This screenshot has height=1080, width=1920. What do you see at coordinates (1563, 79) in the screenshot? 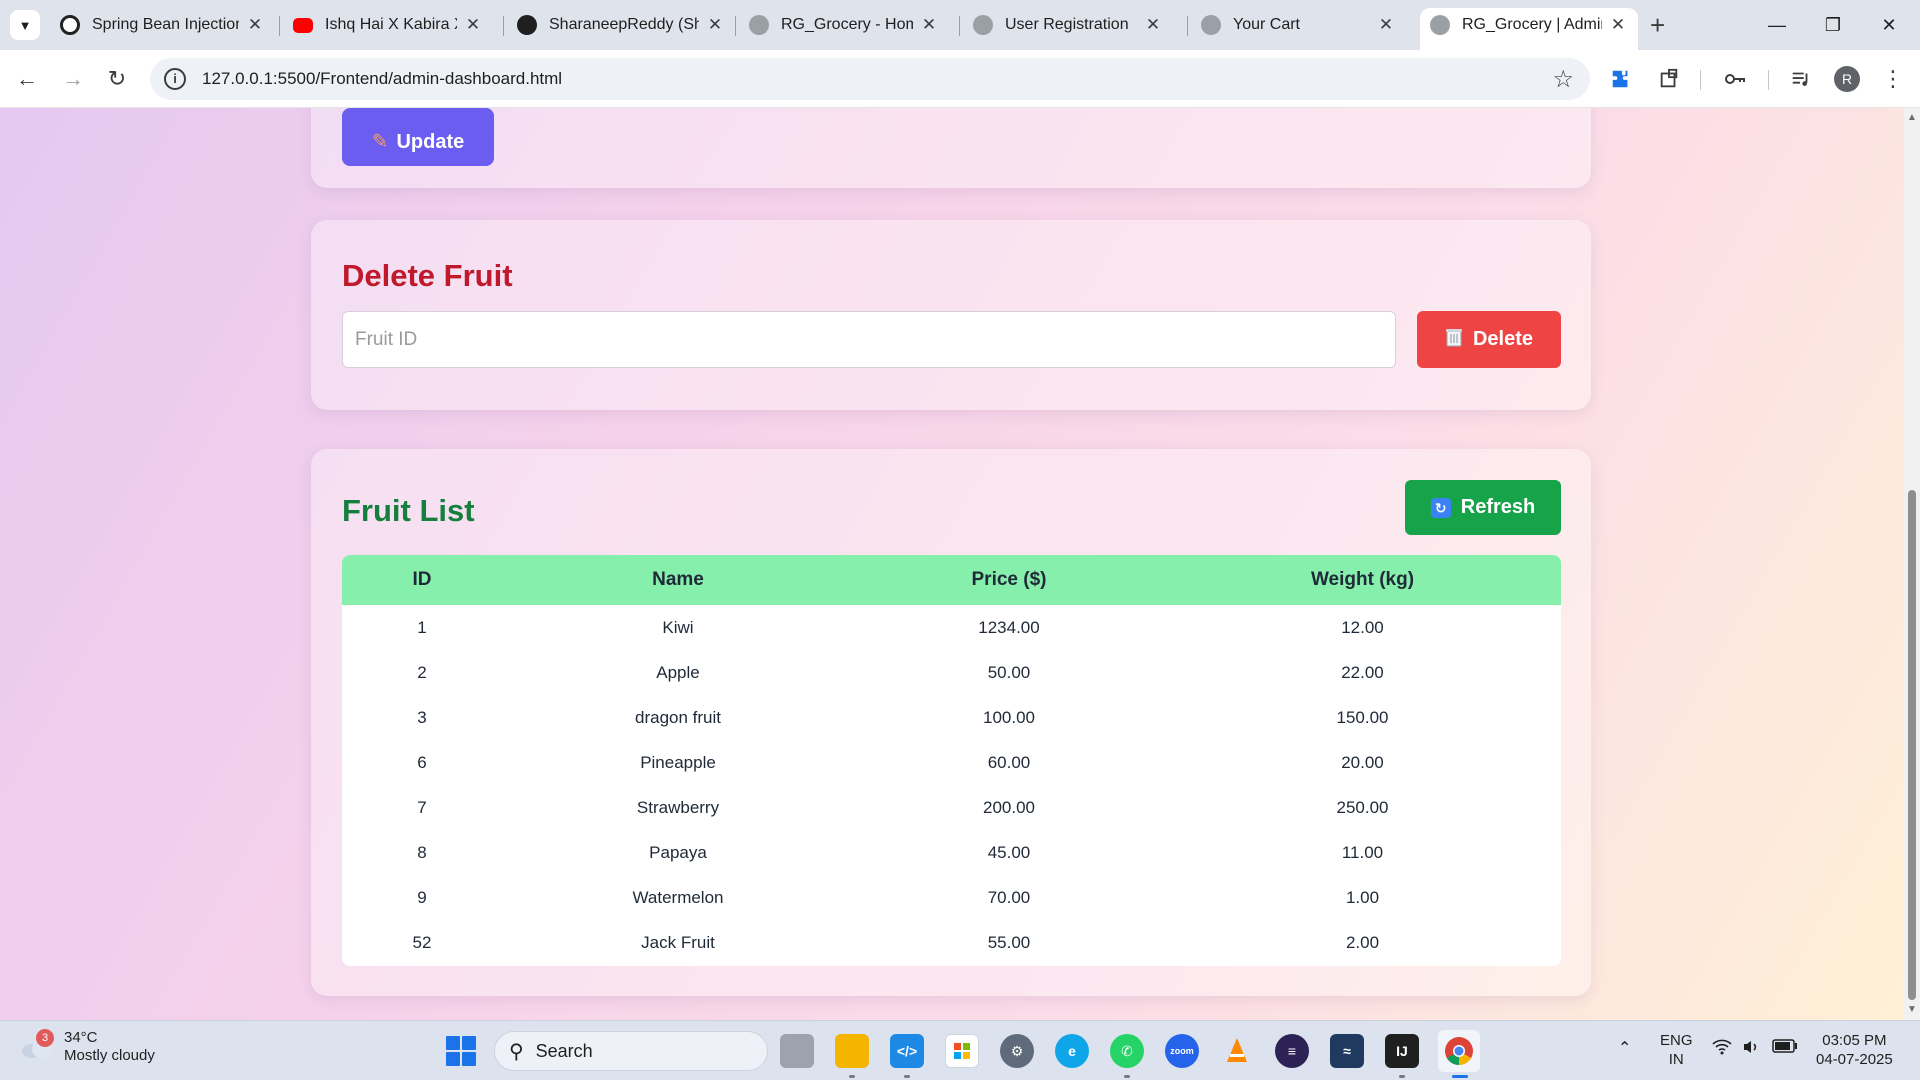
I see `bookmark-star-icon: ☆` at bounding box center [1563, 79].